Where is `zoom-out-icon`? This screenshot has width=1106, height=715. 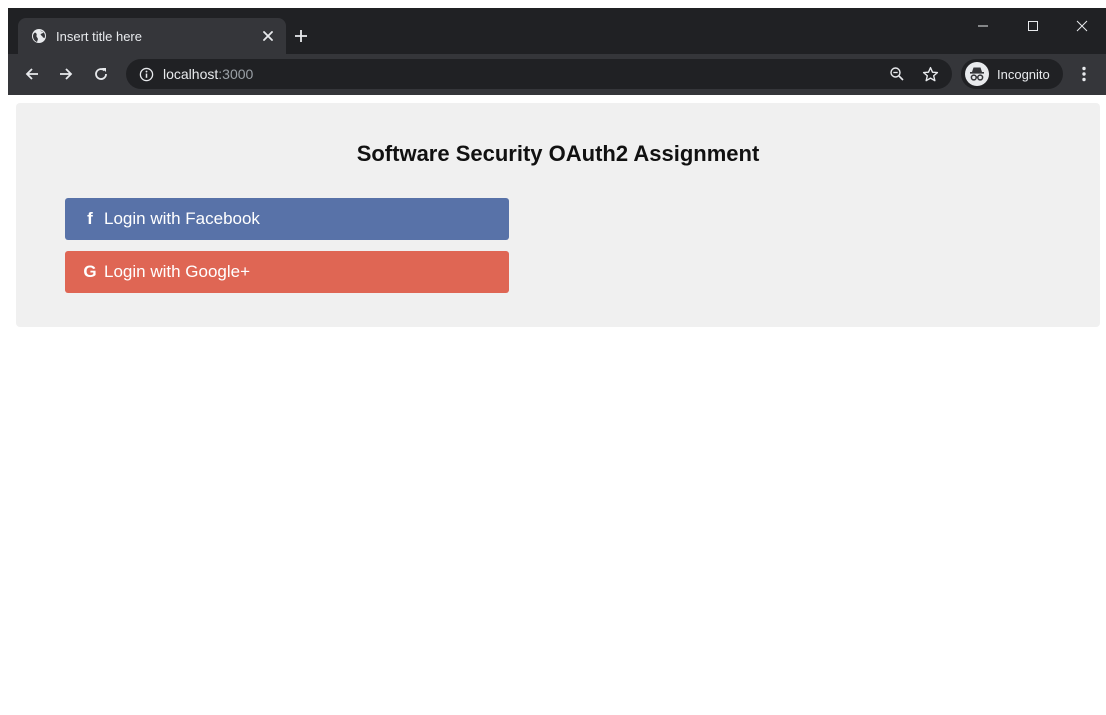 zoom-out-icon is located at coordinates (897, 74).